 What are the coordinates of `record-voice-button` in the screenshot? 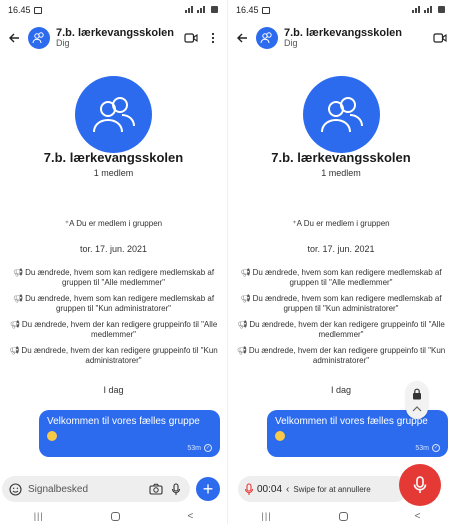 It's located at (420, 485).